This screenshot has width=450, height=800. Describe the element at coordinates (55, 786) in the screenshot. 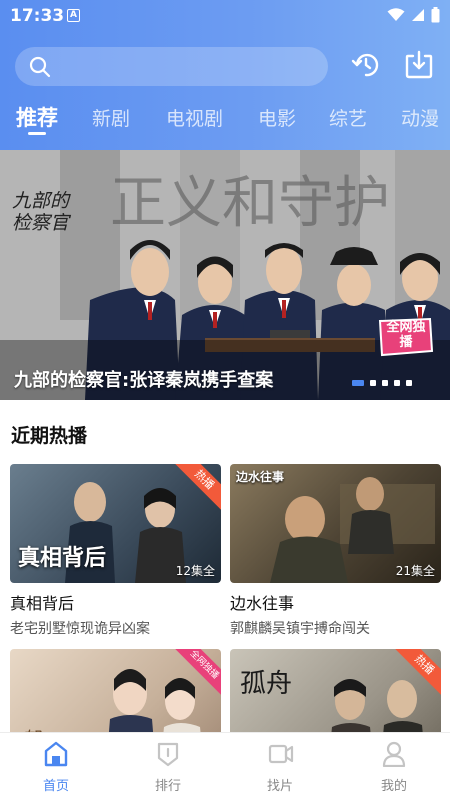

I see `nav-label: 首页` at that location.